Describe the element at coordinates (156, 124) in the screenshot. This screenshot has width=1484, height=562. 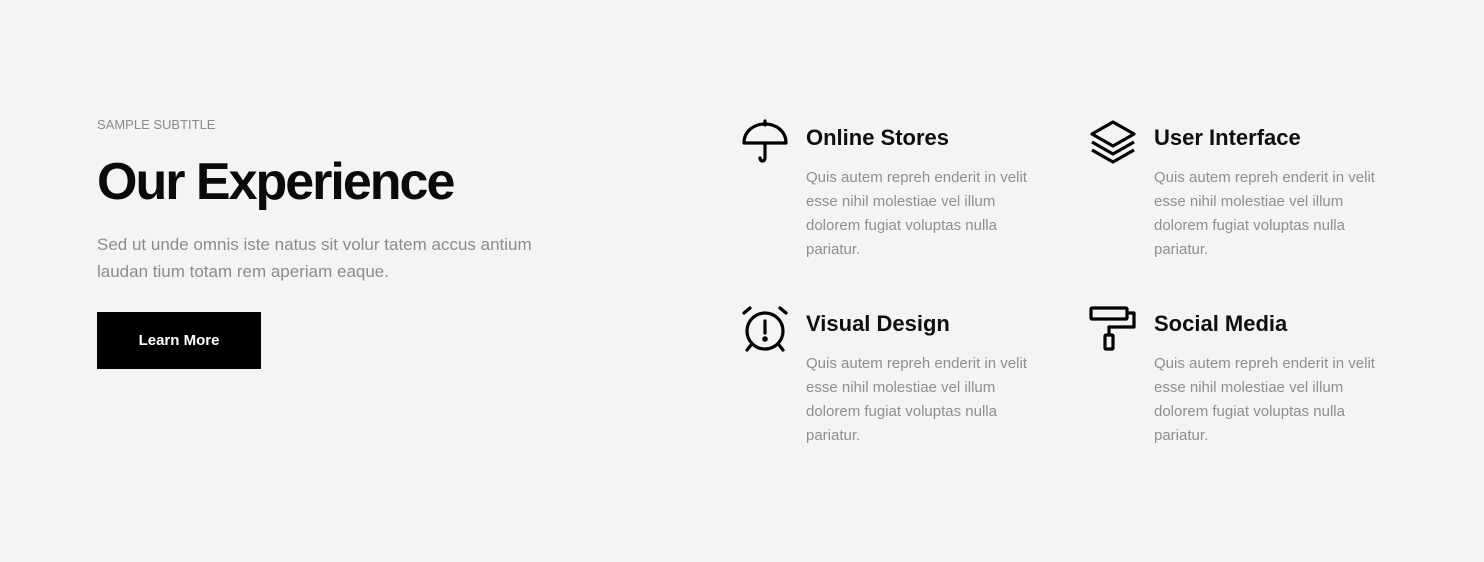
I see `section-subtitle: SAMPLE SUBTITLE` at that location.